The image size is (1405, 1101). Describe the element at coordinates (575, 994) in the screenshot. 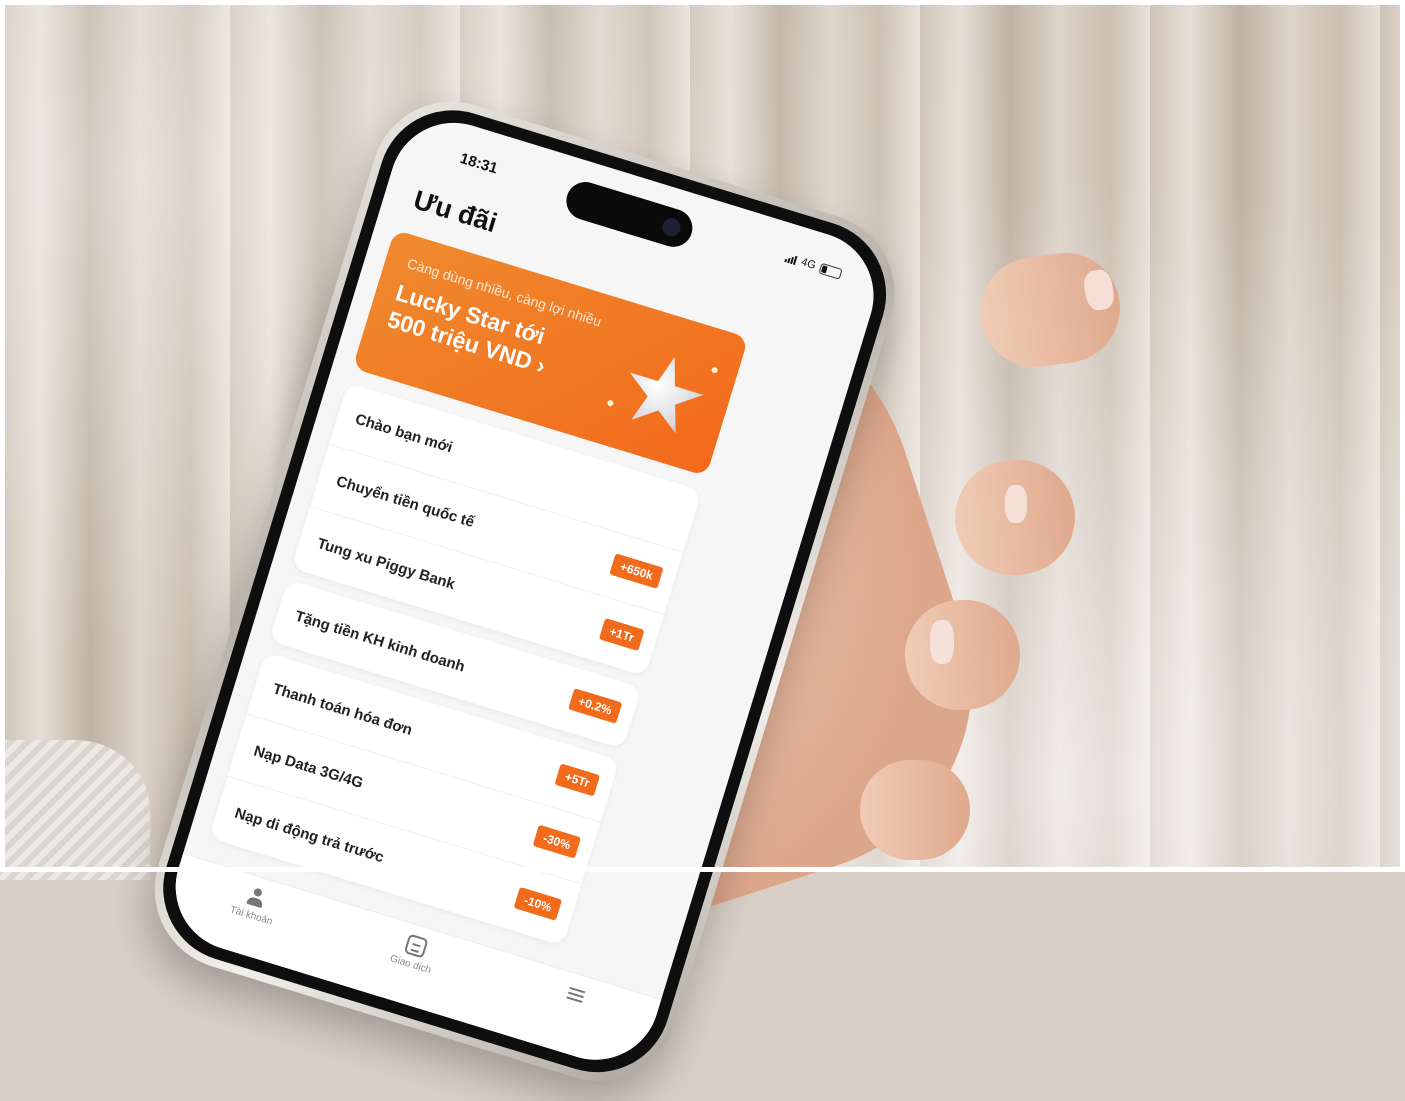

I see `menu-icon` at that location.